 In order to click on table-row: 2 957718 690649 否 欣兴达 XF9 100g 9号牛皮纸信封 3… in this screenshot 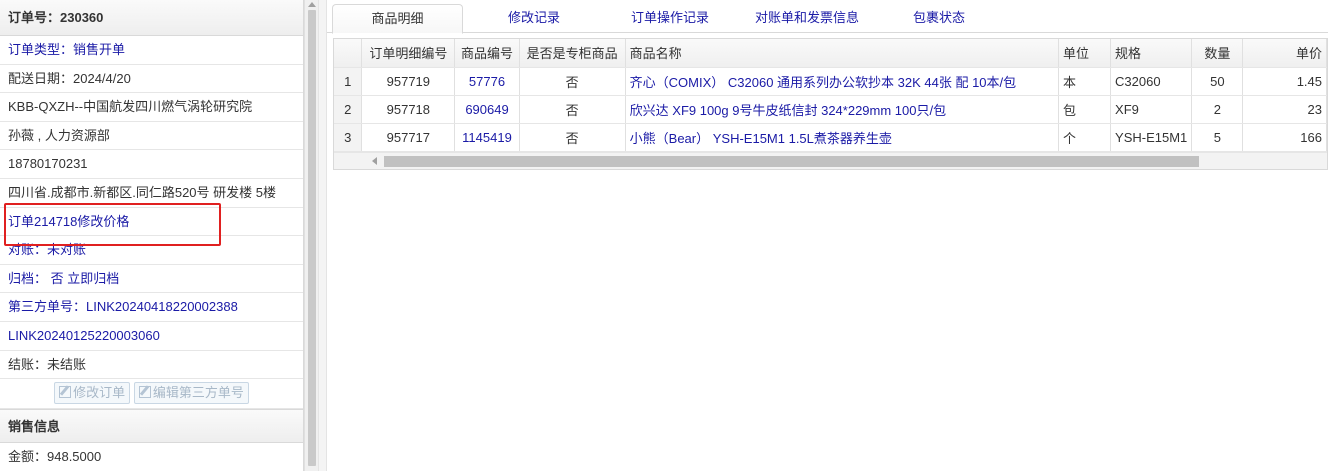, I will do `click(830, 109)`.